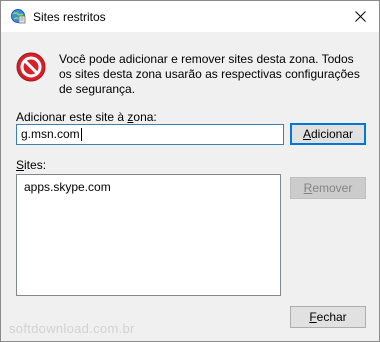 This screenshot has width=380, height=342. Describe the element at coordinates (150, 134) in the screenshot. I see `add-site-input: g.msn.com` at that location.